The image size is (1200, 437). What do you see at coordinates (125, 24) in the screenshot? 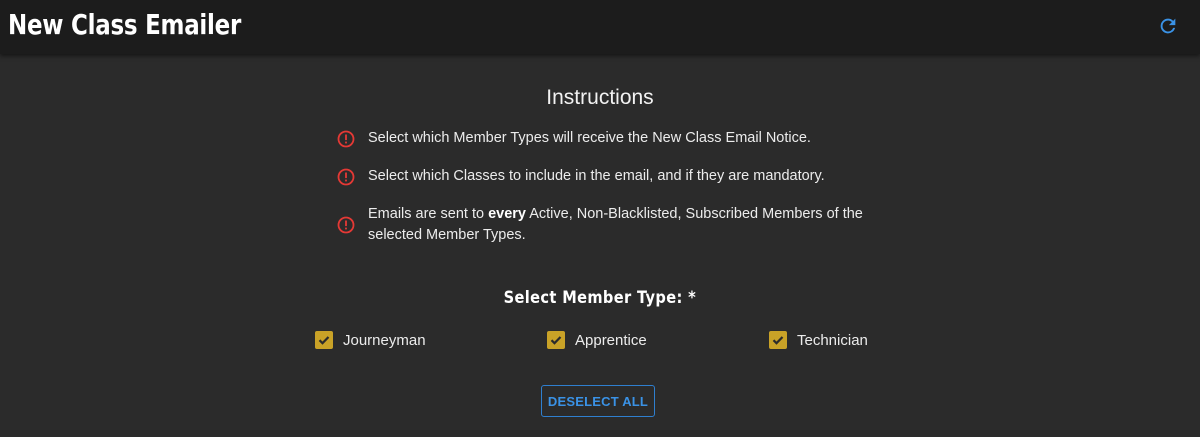
I see `app-title: New Class Emailer` at bounding box center [125, 24].